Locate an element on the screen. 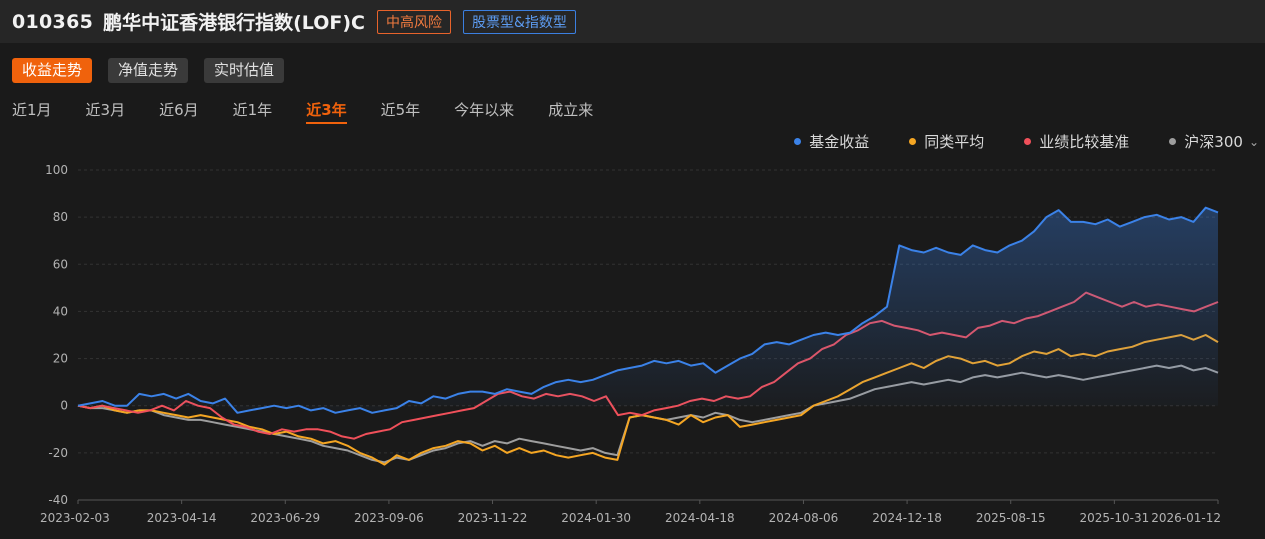  chart-legend: 基金收益 同类平均 业绩比较基准 沪深300 ⌄ is located at coordinates (1006, 141).